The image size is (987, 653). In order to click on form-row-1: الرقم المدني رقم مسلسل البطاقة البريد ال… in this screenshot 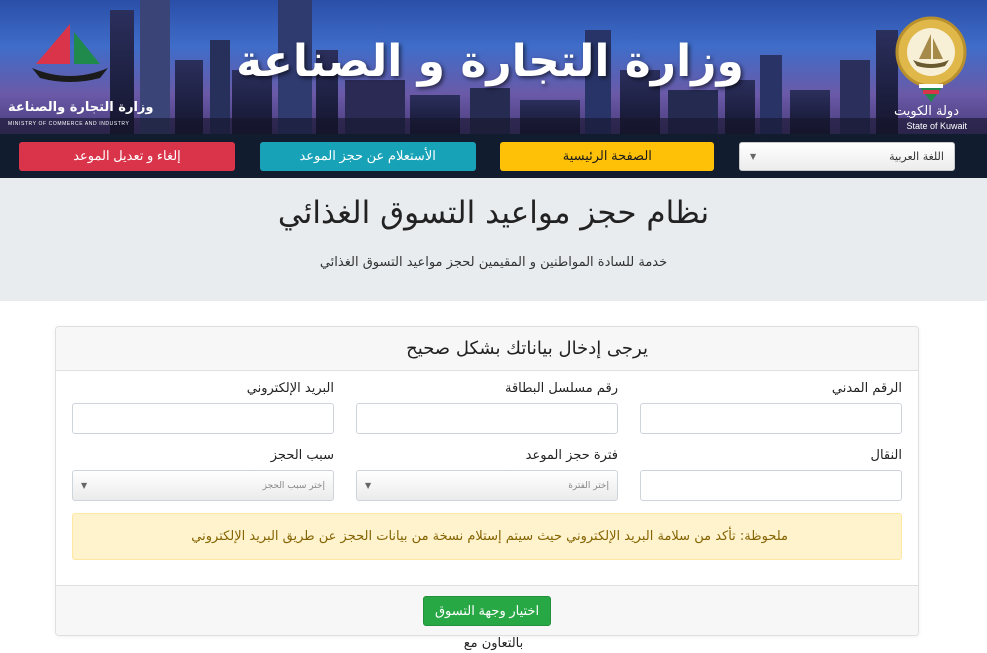, I will do `click(487, 407)`.